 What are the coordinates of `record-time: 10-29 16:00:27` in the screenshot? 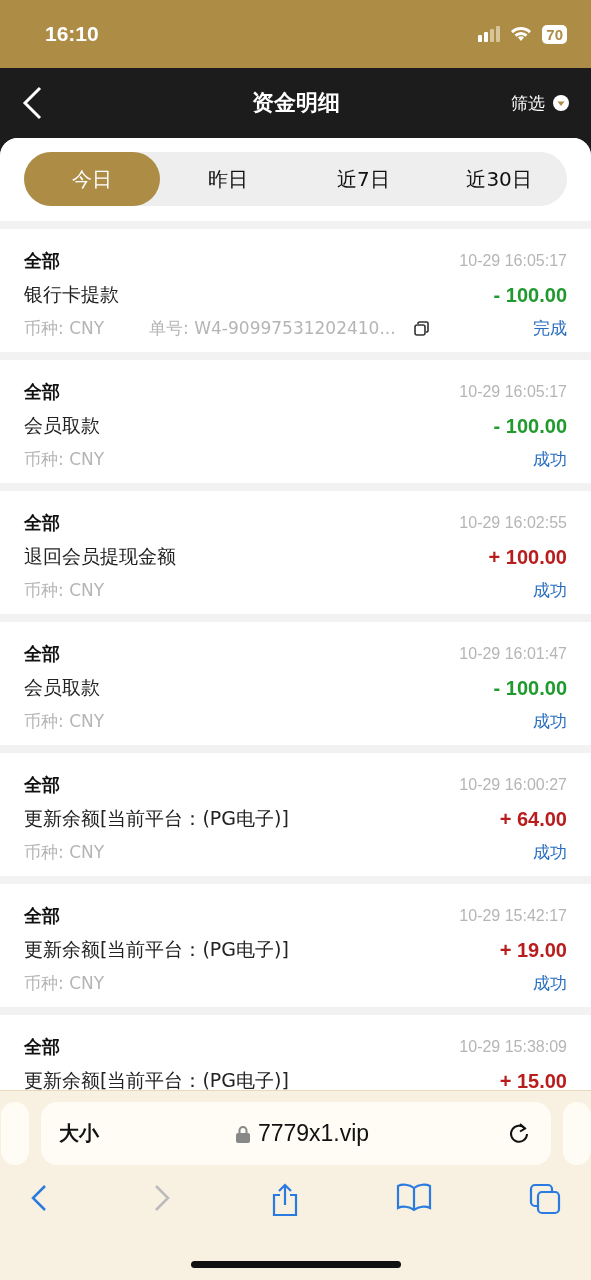 It's located at (513, 785).